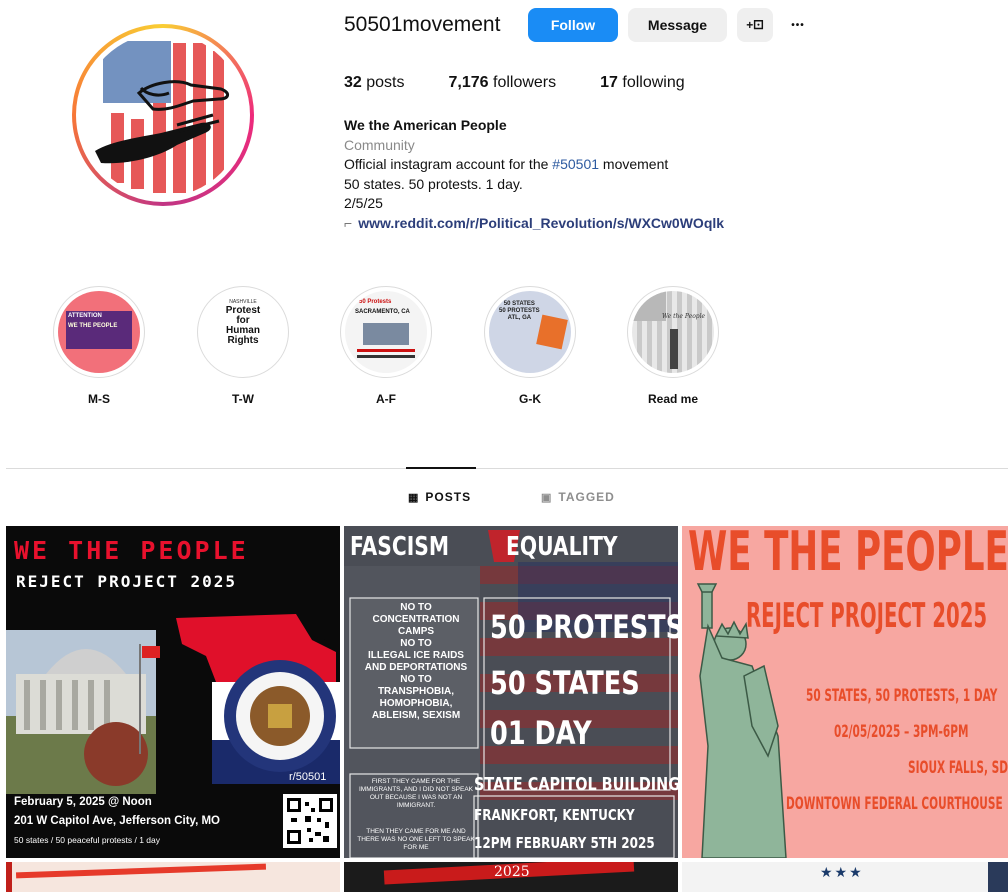  Describe the element at coordinates (379, 144) in the screenshot. I see `bio-category: Community` at that location.